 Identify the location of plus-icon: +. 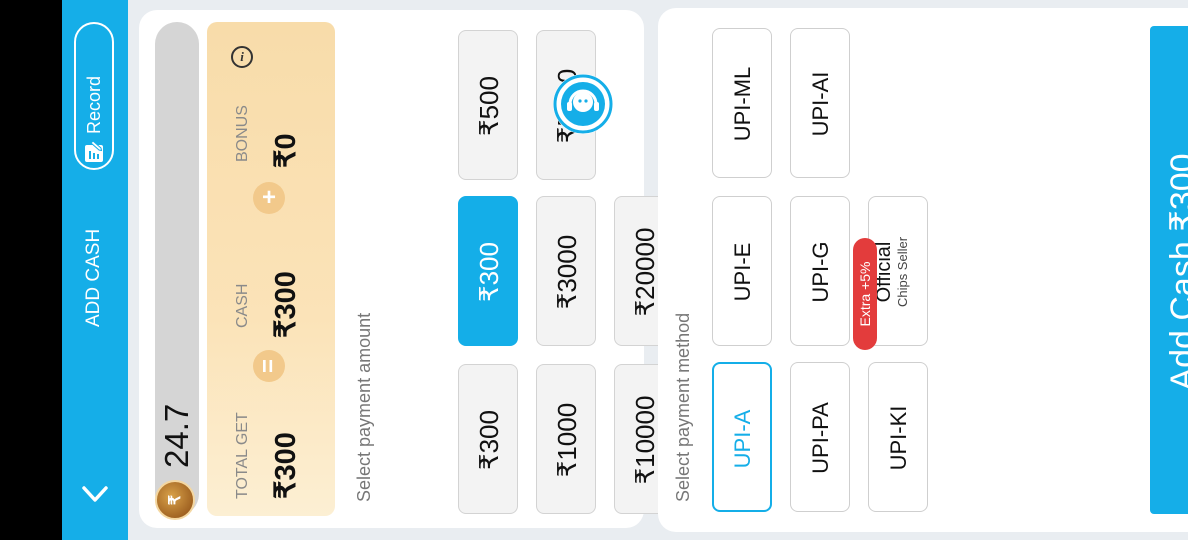
(269, 198).